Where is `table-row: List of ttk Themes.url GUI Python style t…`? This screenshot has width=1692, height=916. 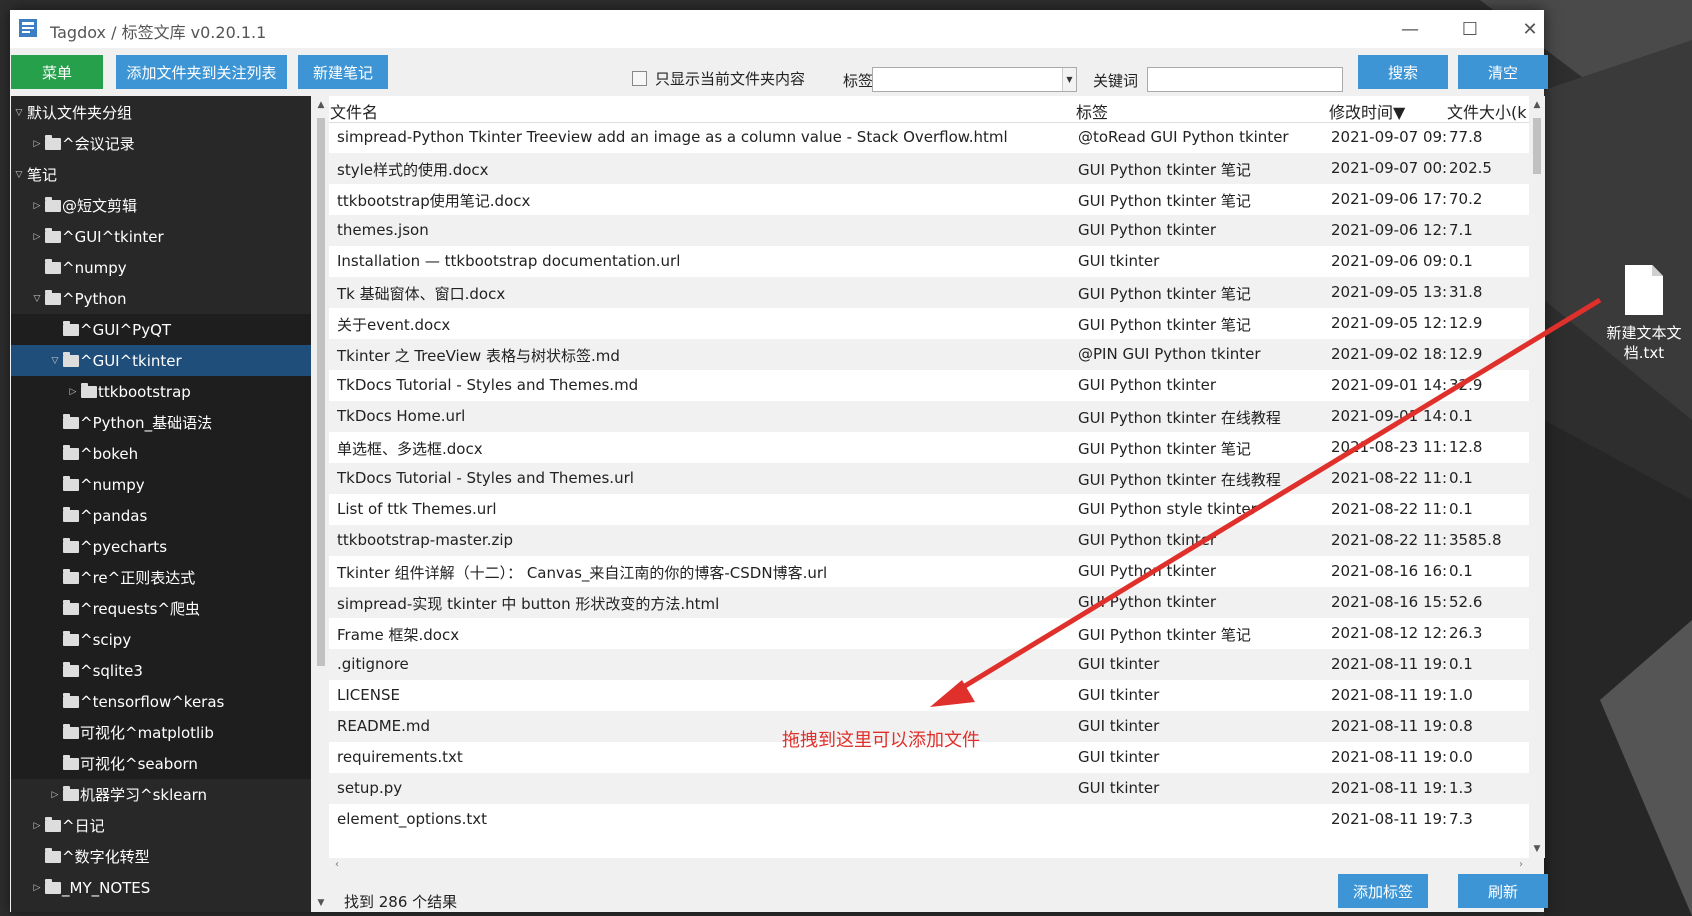
table-row: List of ttk Themes.url GUI Python style t… is located at coordinates (929, 509).